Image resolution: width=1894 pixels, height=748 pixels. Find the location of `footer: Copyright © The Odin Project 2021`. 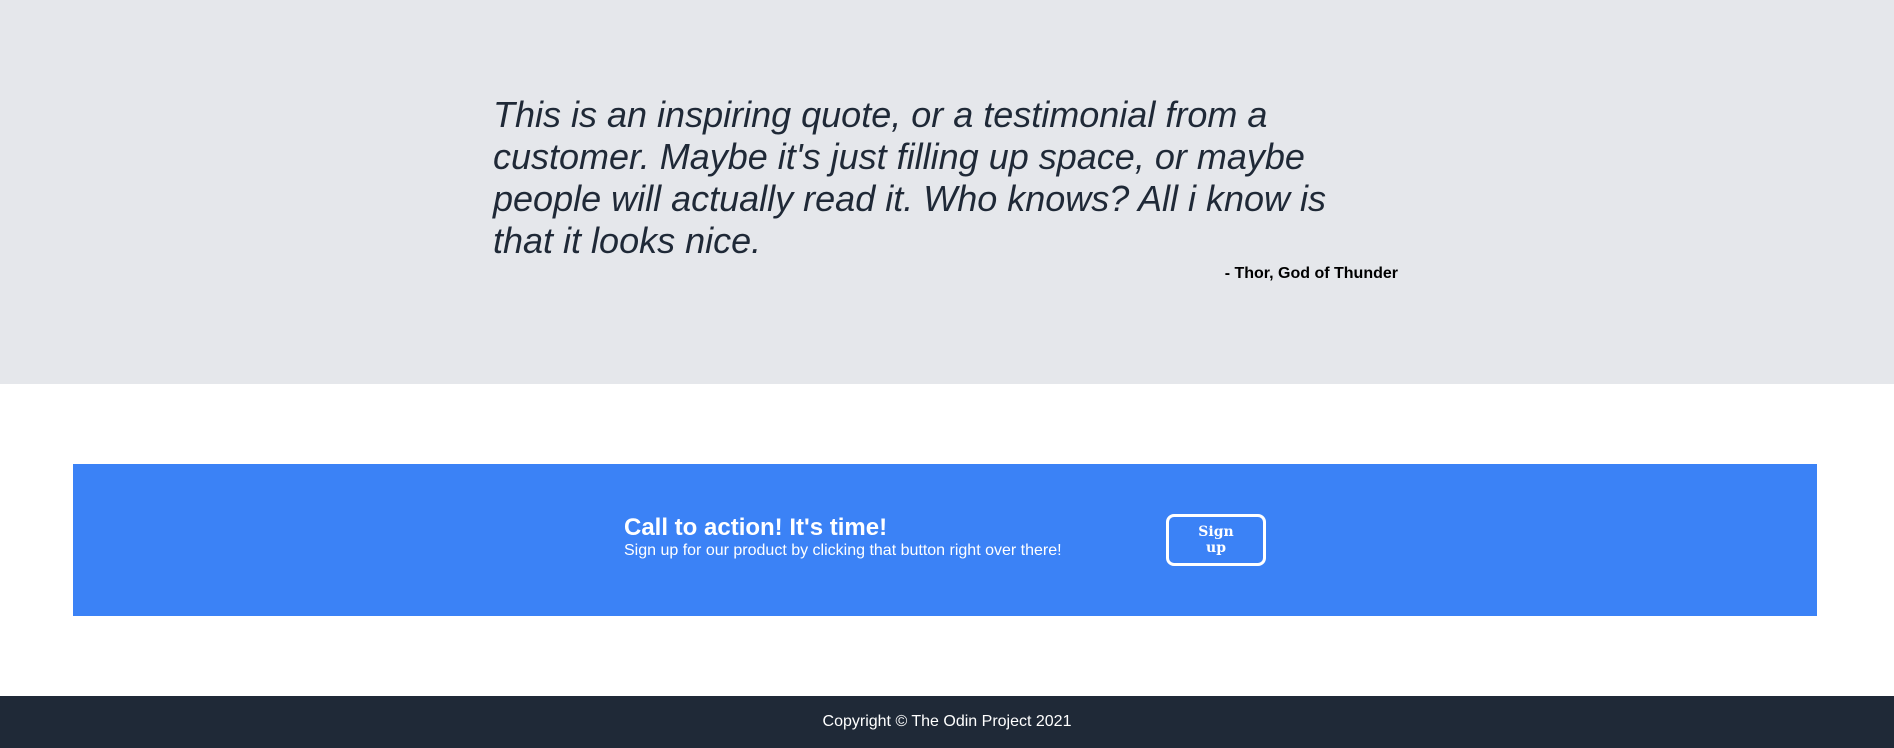

footer: Copyright © The Odin Project 2021 is located at coordinates (947, 722).